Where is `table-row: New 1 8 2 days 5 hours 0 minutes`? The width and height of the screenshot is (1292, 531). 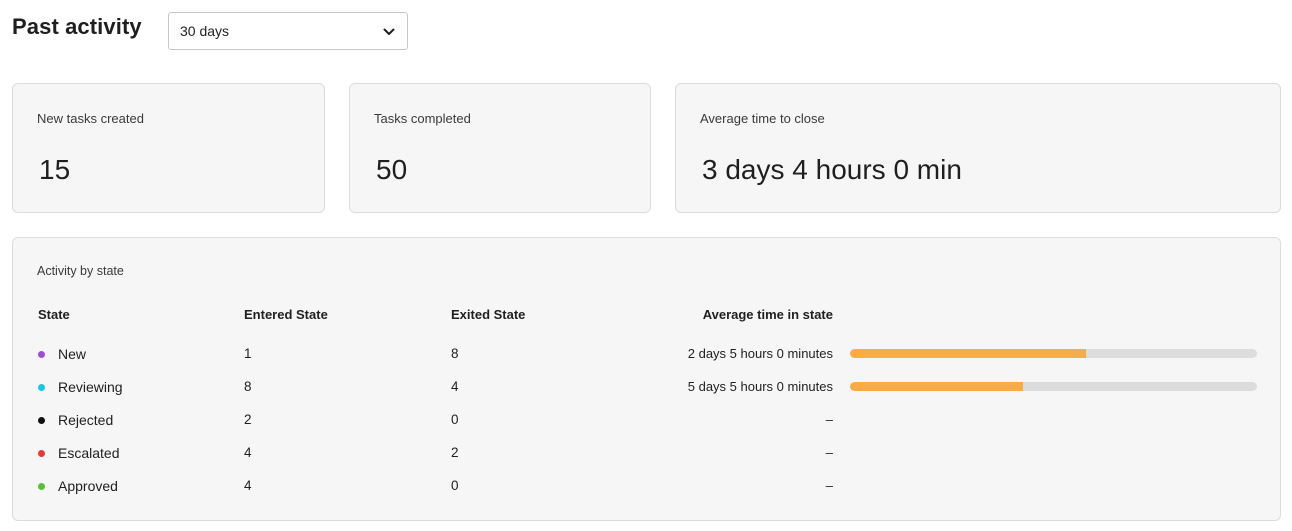 table-row: New 1 8 2 days 5 hours 0 minutes is located at coordinates (646, 354).